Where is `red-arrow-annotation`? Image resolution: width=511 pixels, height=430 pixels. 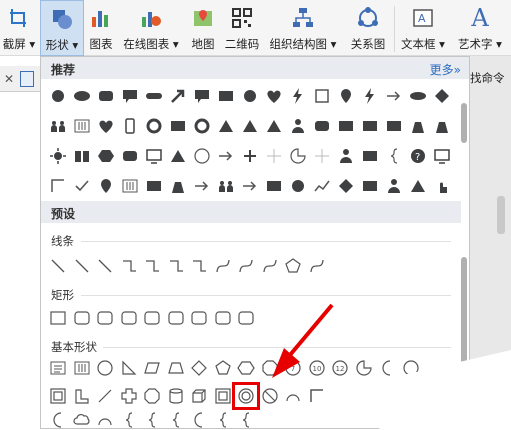
red-arrow-annotation is located at coordinates (391, 366).